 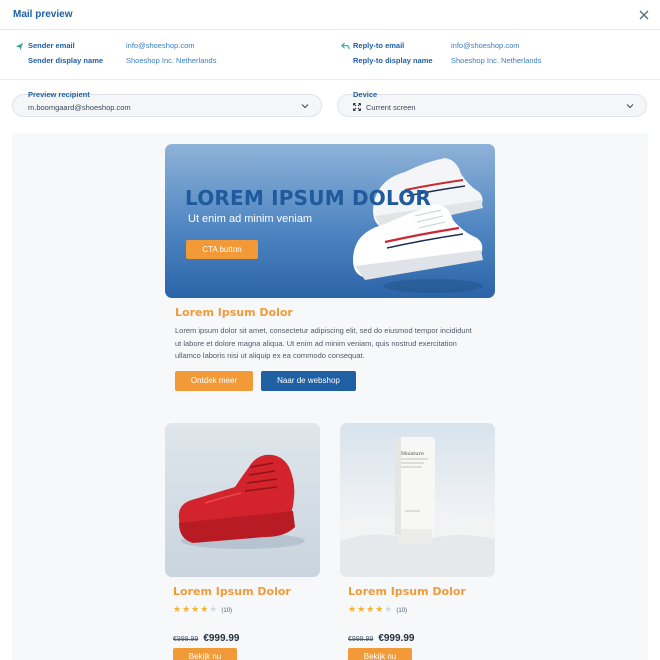 I want to click on sneaker-image, so click(x=418, y=225).